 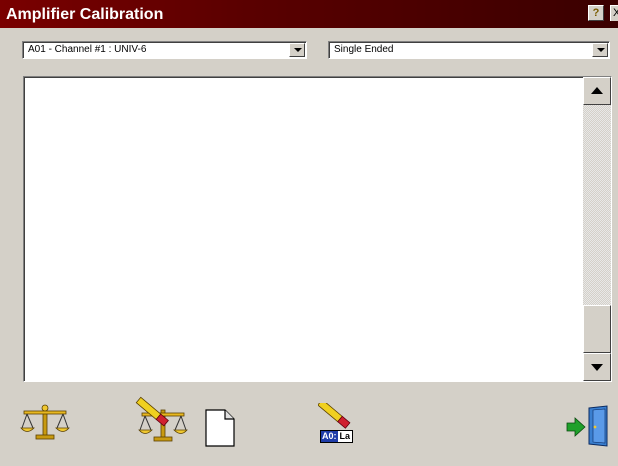 I want to click on badge-channel-text: A0:, so click(x=329, y=436).